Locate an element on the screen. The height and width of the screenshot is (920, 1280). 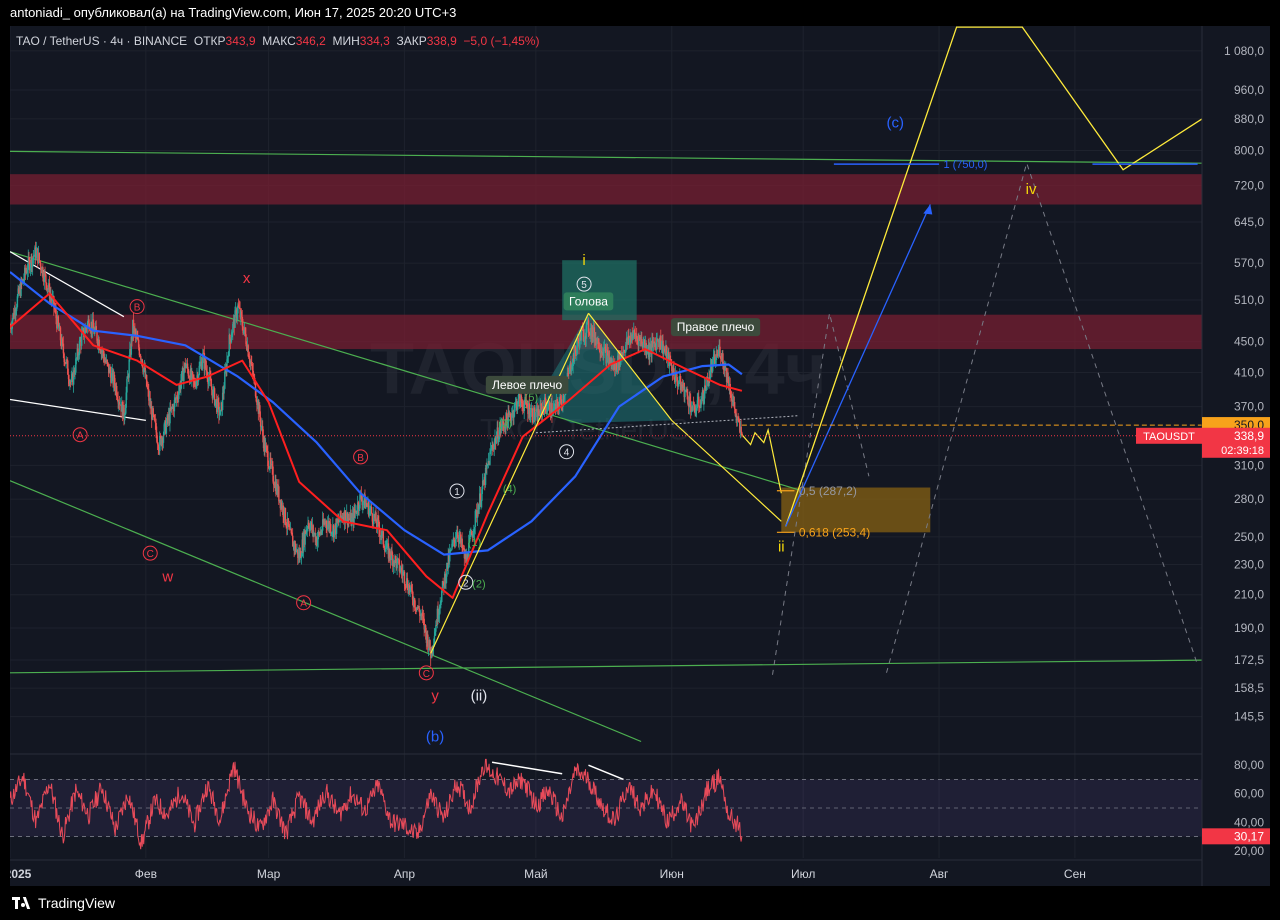
tradingview-logo: TradingView is located at coordinates (63, 903).